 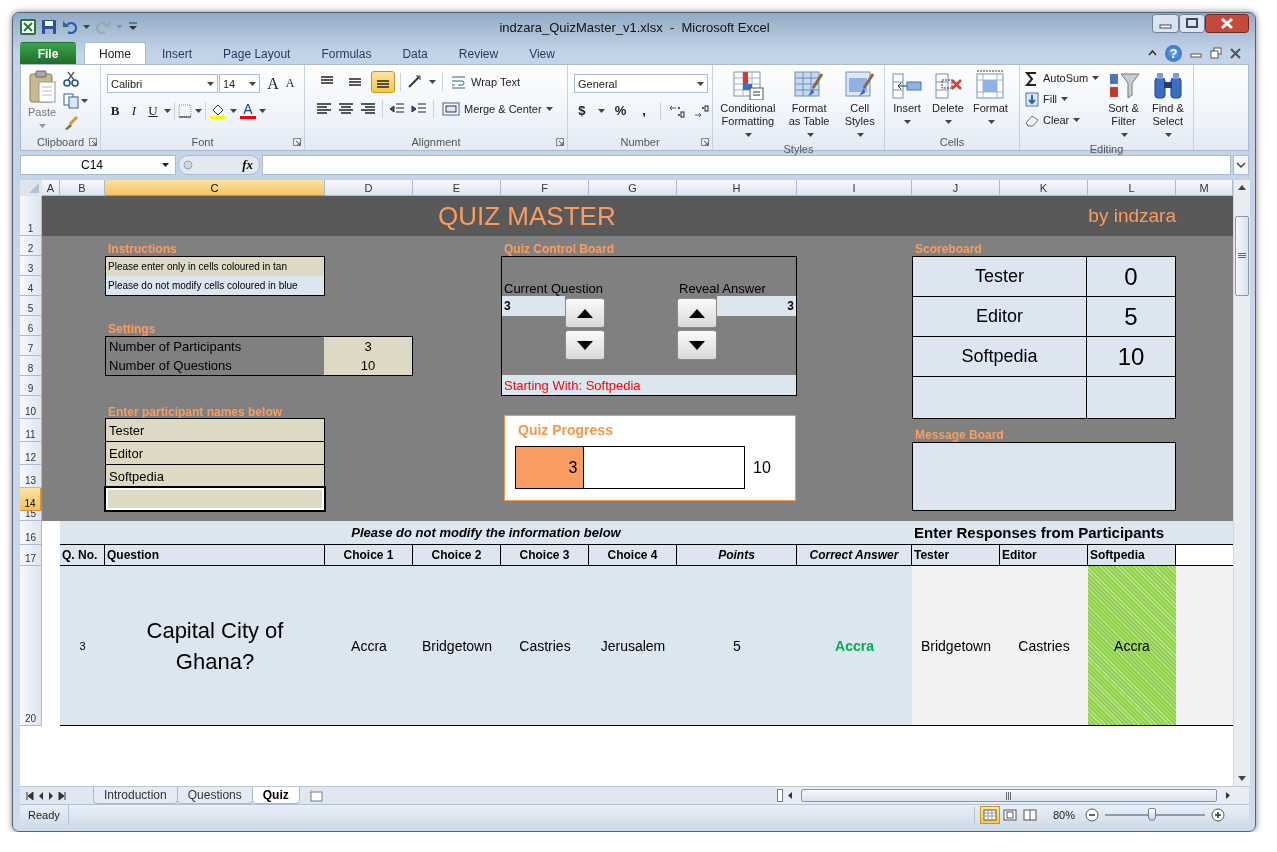 I want to click on zoom-slider, so click(x=1155, y=815).